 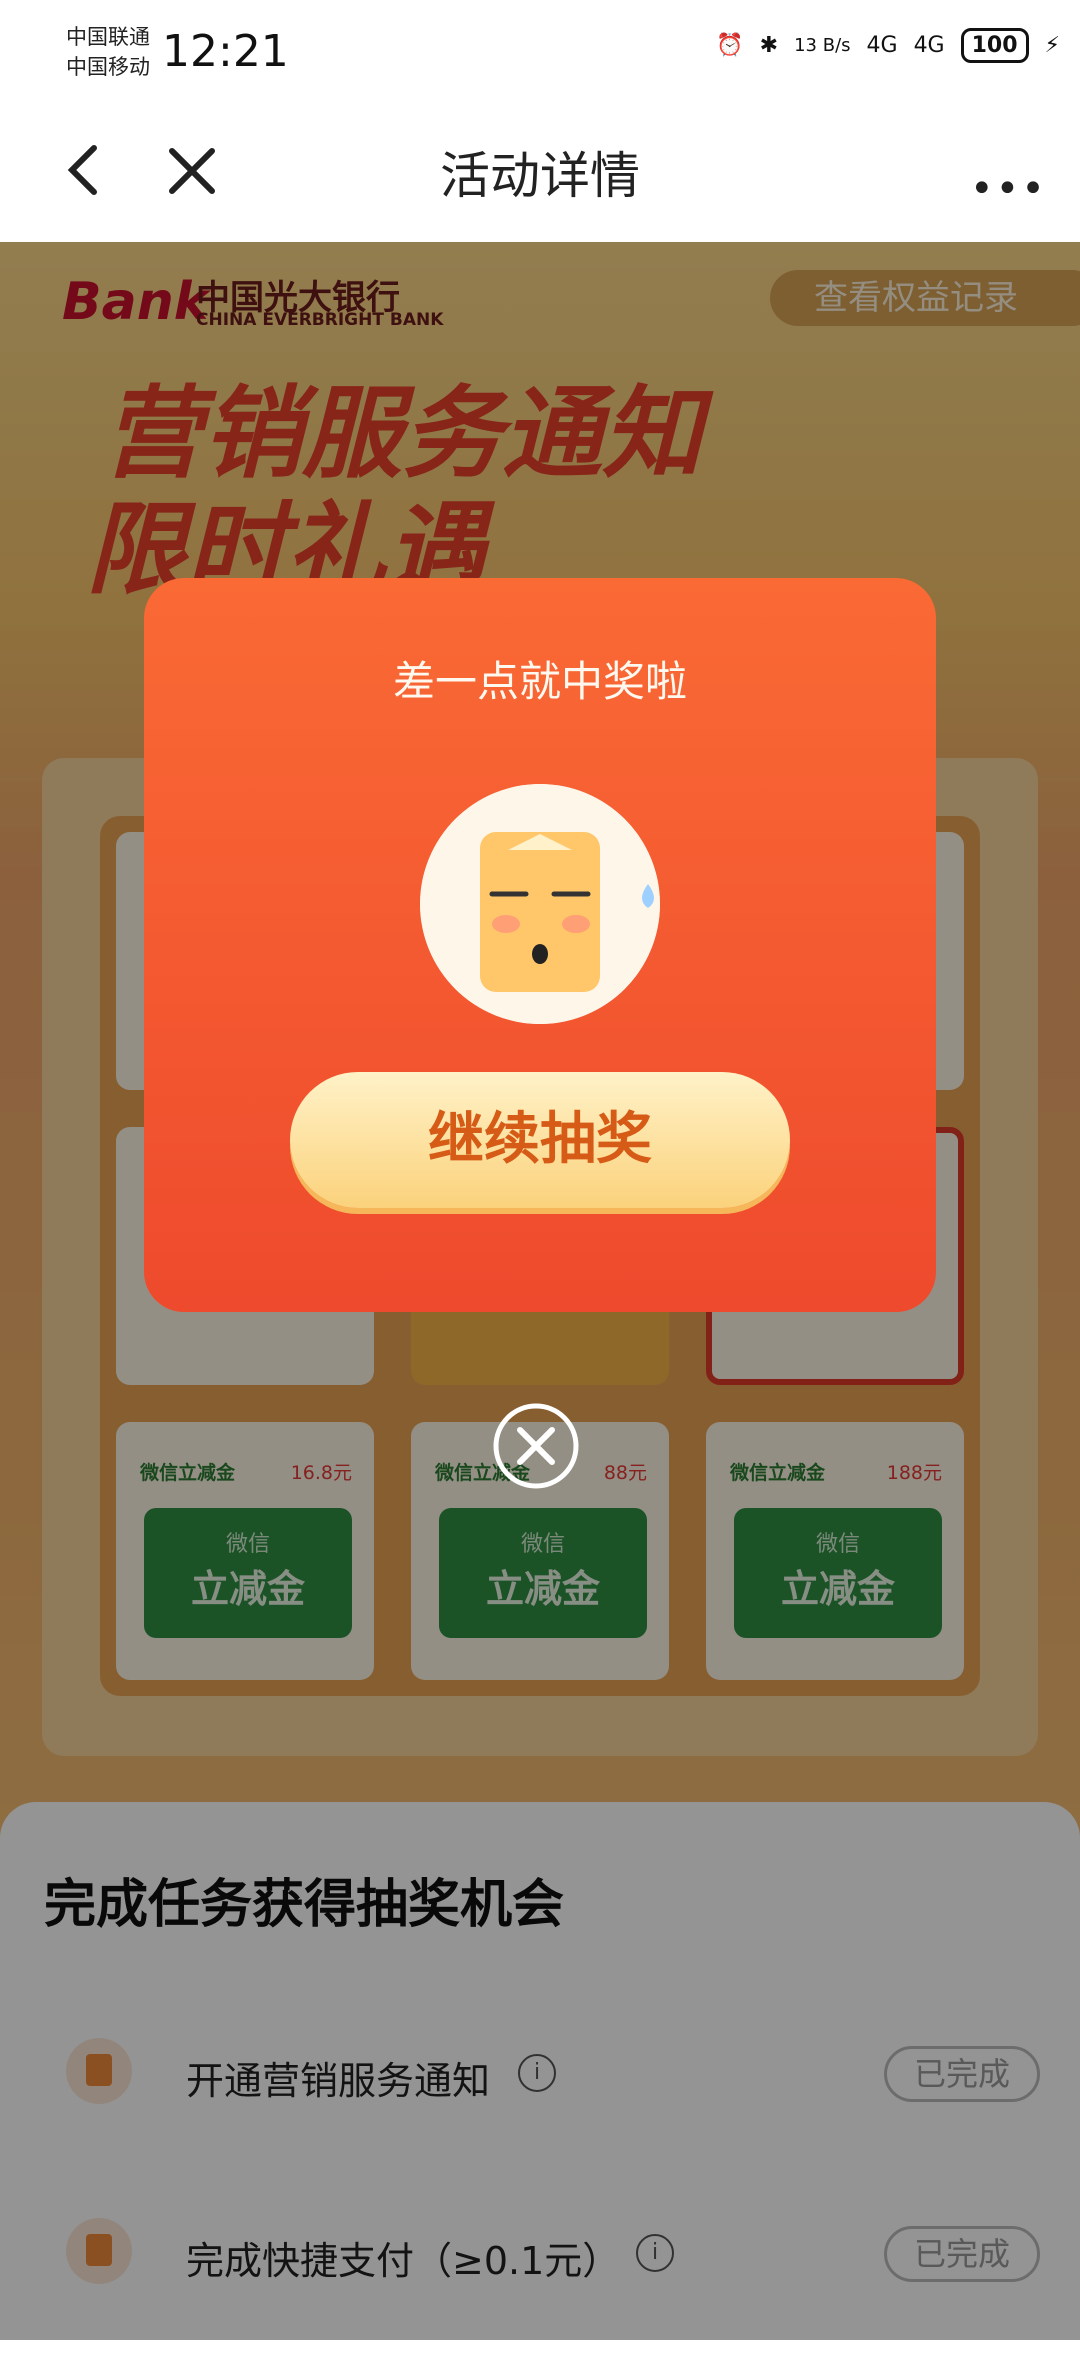 I want to click on carrier-2: 中国移动, so click(x=108, y=67).